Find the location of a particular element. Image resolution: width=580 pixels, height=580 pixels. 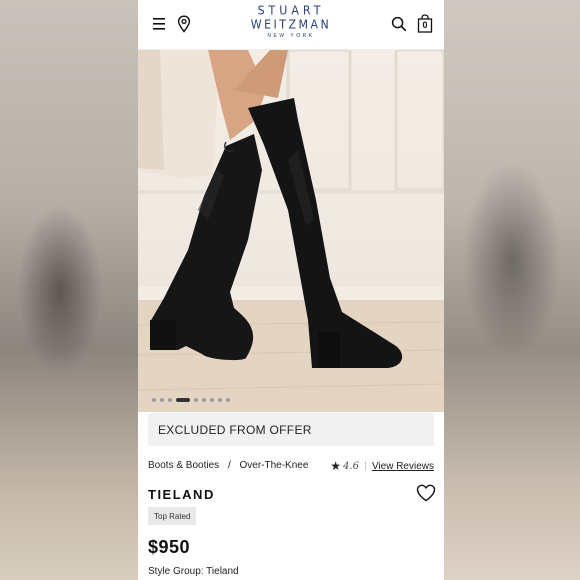

view-reviews-link: View Reviews is located at coordinates (403, 466).